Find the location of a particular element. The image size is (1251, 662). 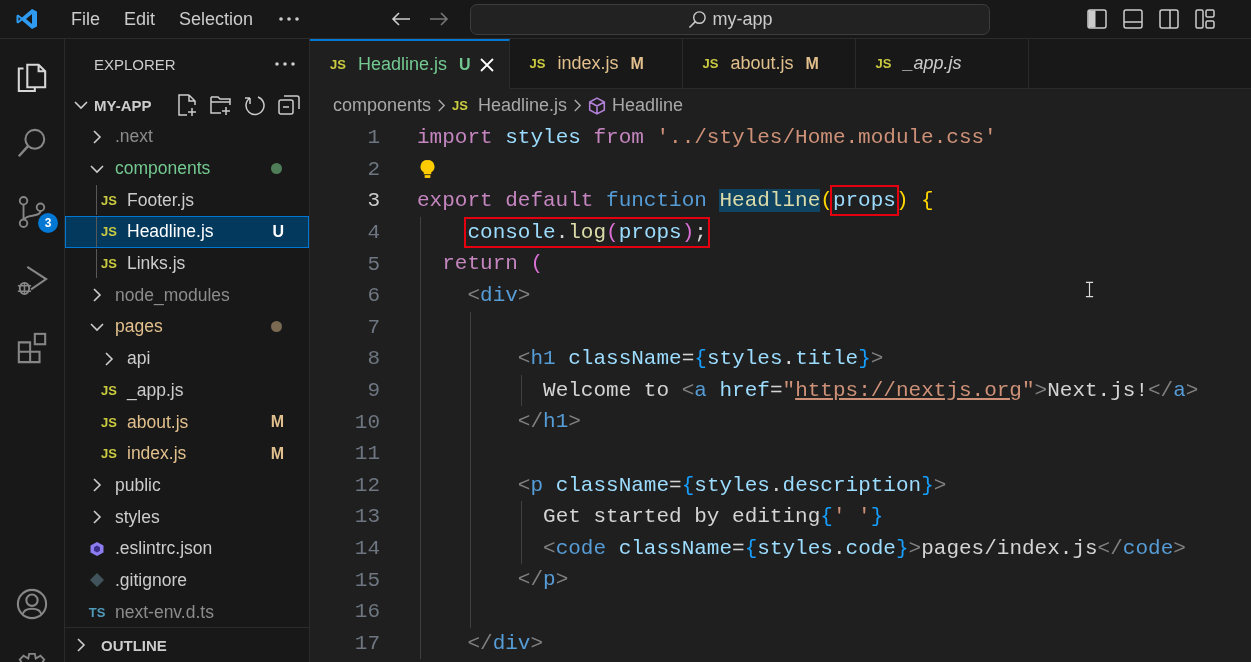

code-token: '../styles/Home.module.css' is located at coordinates (826, 137).